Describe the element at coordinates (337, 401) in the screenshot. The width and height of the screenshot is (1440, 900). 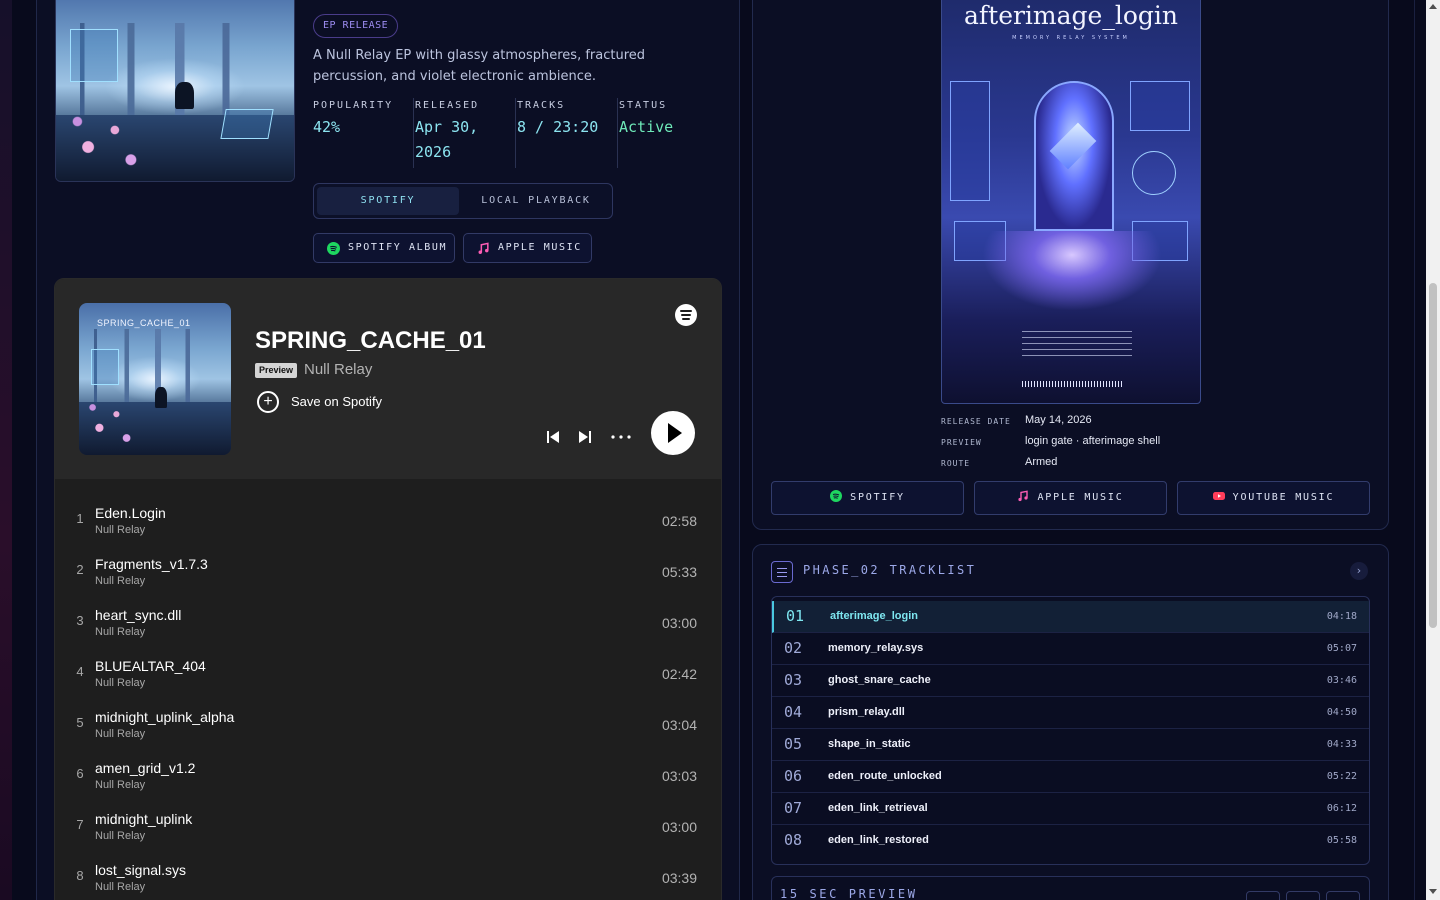
I see `save-label: Save on Spotify` at that location.